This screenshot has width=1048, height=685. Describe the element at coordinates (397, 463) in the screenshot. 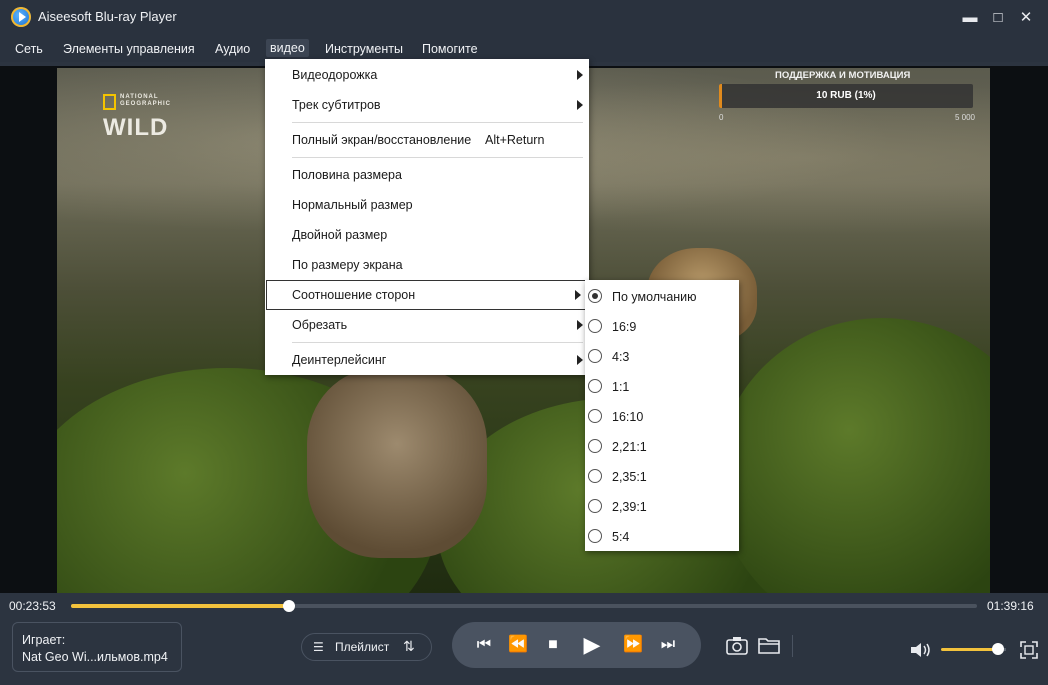

I see `video-cheetah-body` at that location.